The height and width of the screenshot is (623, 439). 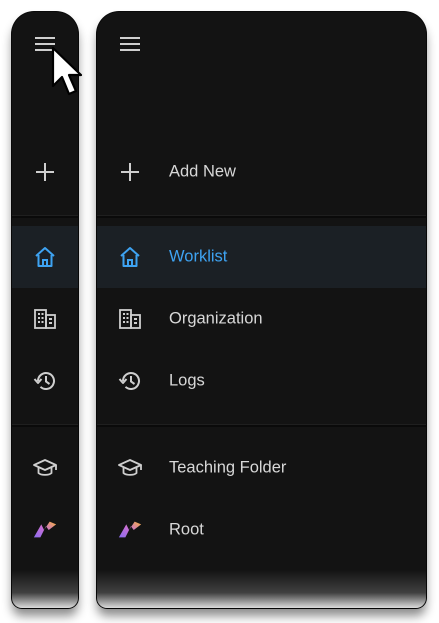 I want to click on sidebar-item-organization: Organization, so click(x=261, y=319).